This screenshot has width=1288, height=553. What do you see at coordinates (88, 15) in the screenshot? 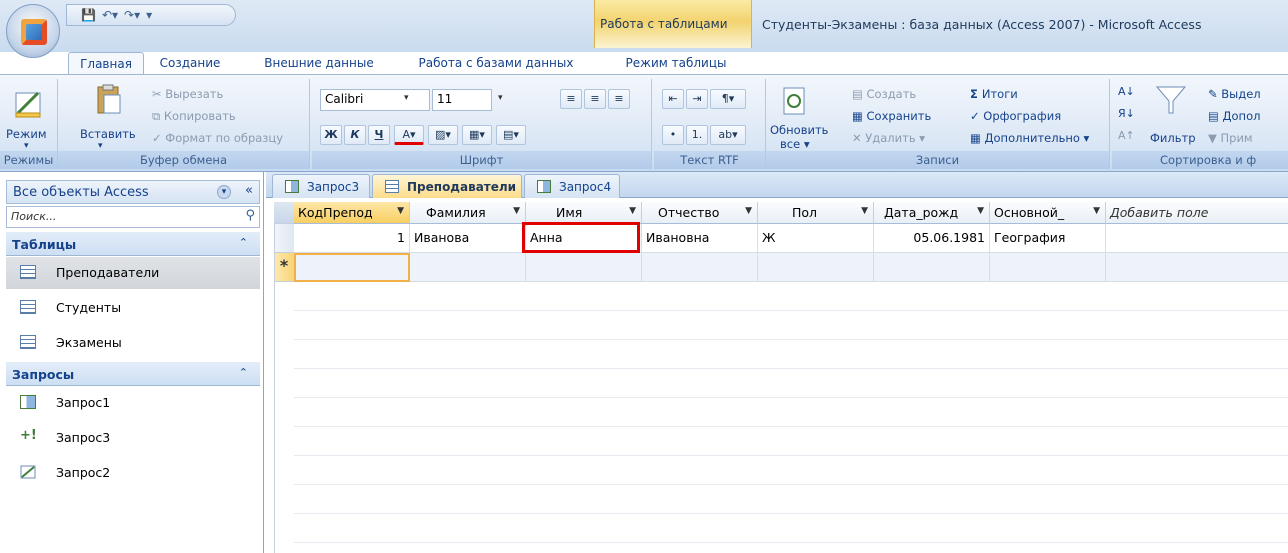
I see `save-icon: 💾` at bounding box center [88, 15].